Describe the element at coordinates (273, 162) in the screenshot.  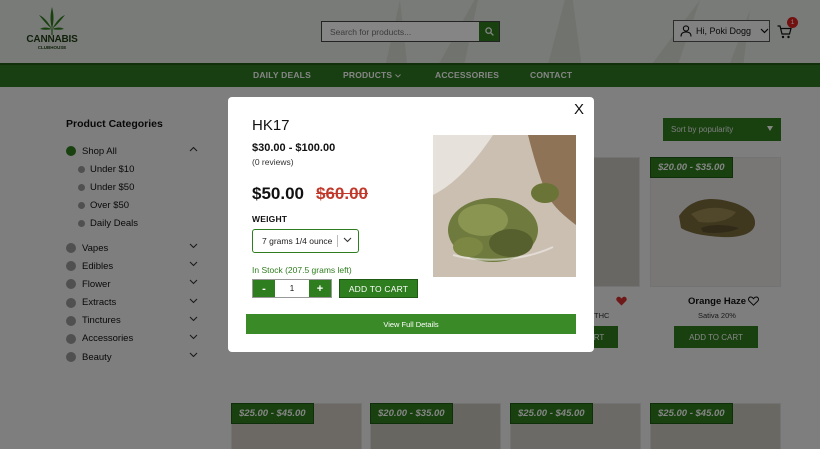
I see `review-count: (0 reviews)` at that location.